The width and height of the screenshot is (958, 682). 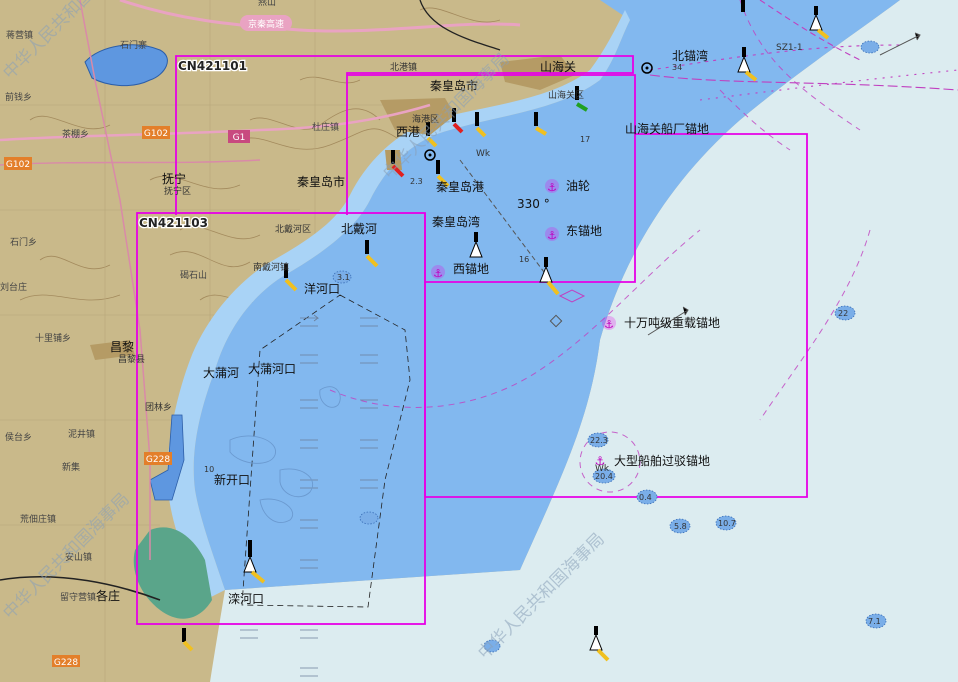 I want to click on road-shield-g228: G228, so click(x=158, y=458).